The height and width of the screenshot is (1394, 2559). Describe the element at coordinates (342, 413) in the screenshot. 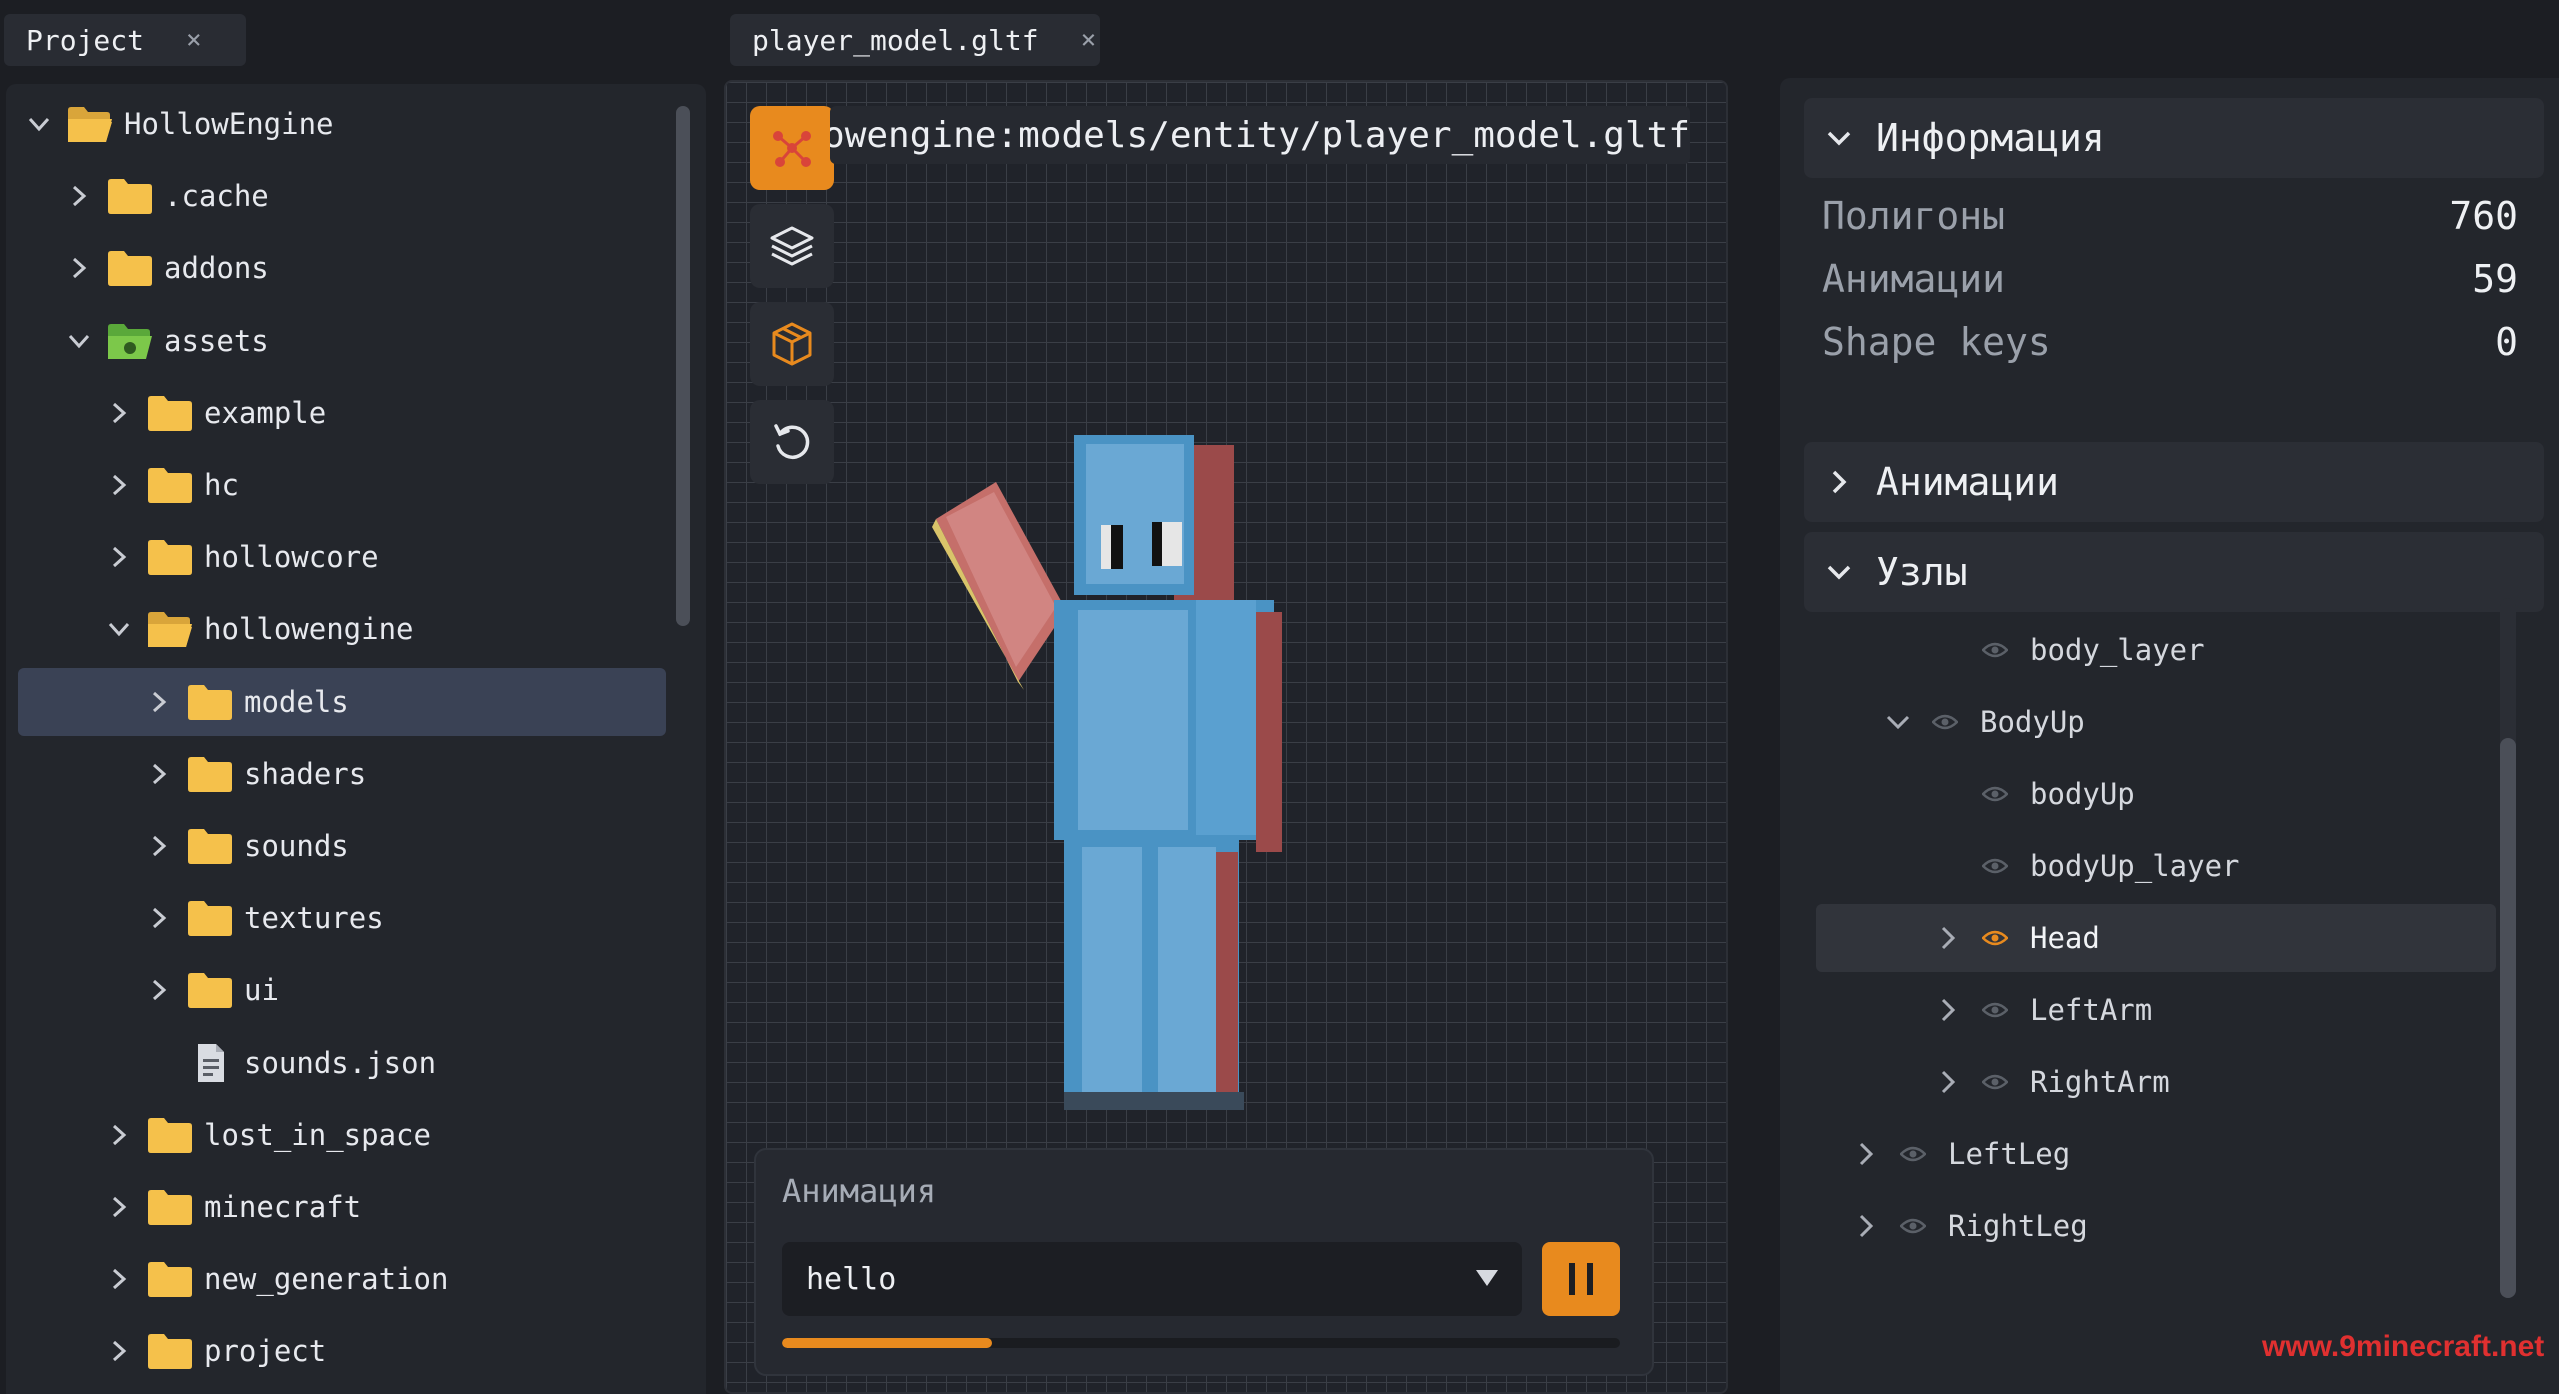

I see `tree-item-example: example` at that location.